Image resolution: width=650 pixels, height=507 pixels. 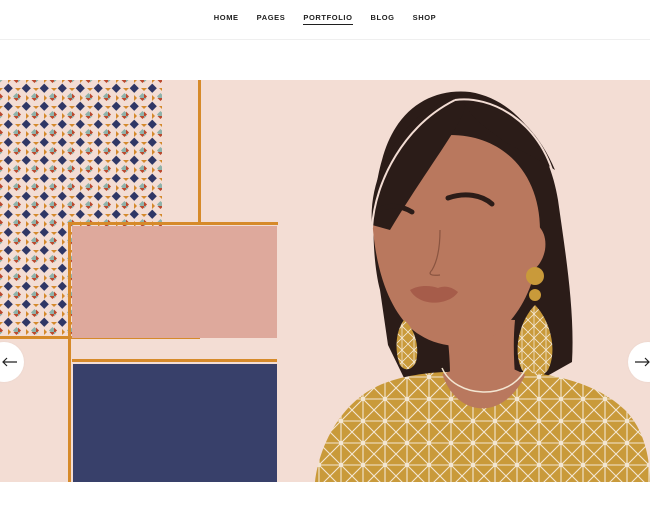 I want to click on nav-item-blog: BLOG, so click(x=383, y=17).